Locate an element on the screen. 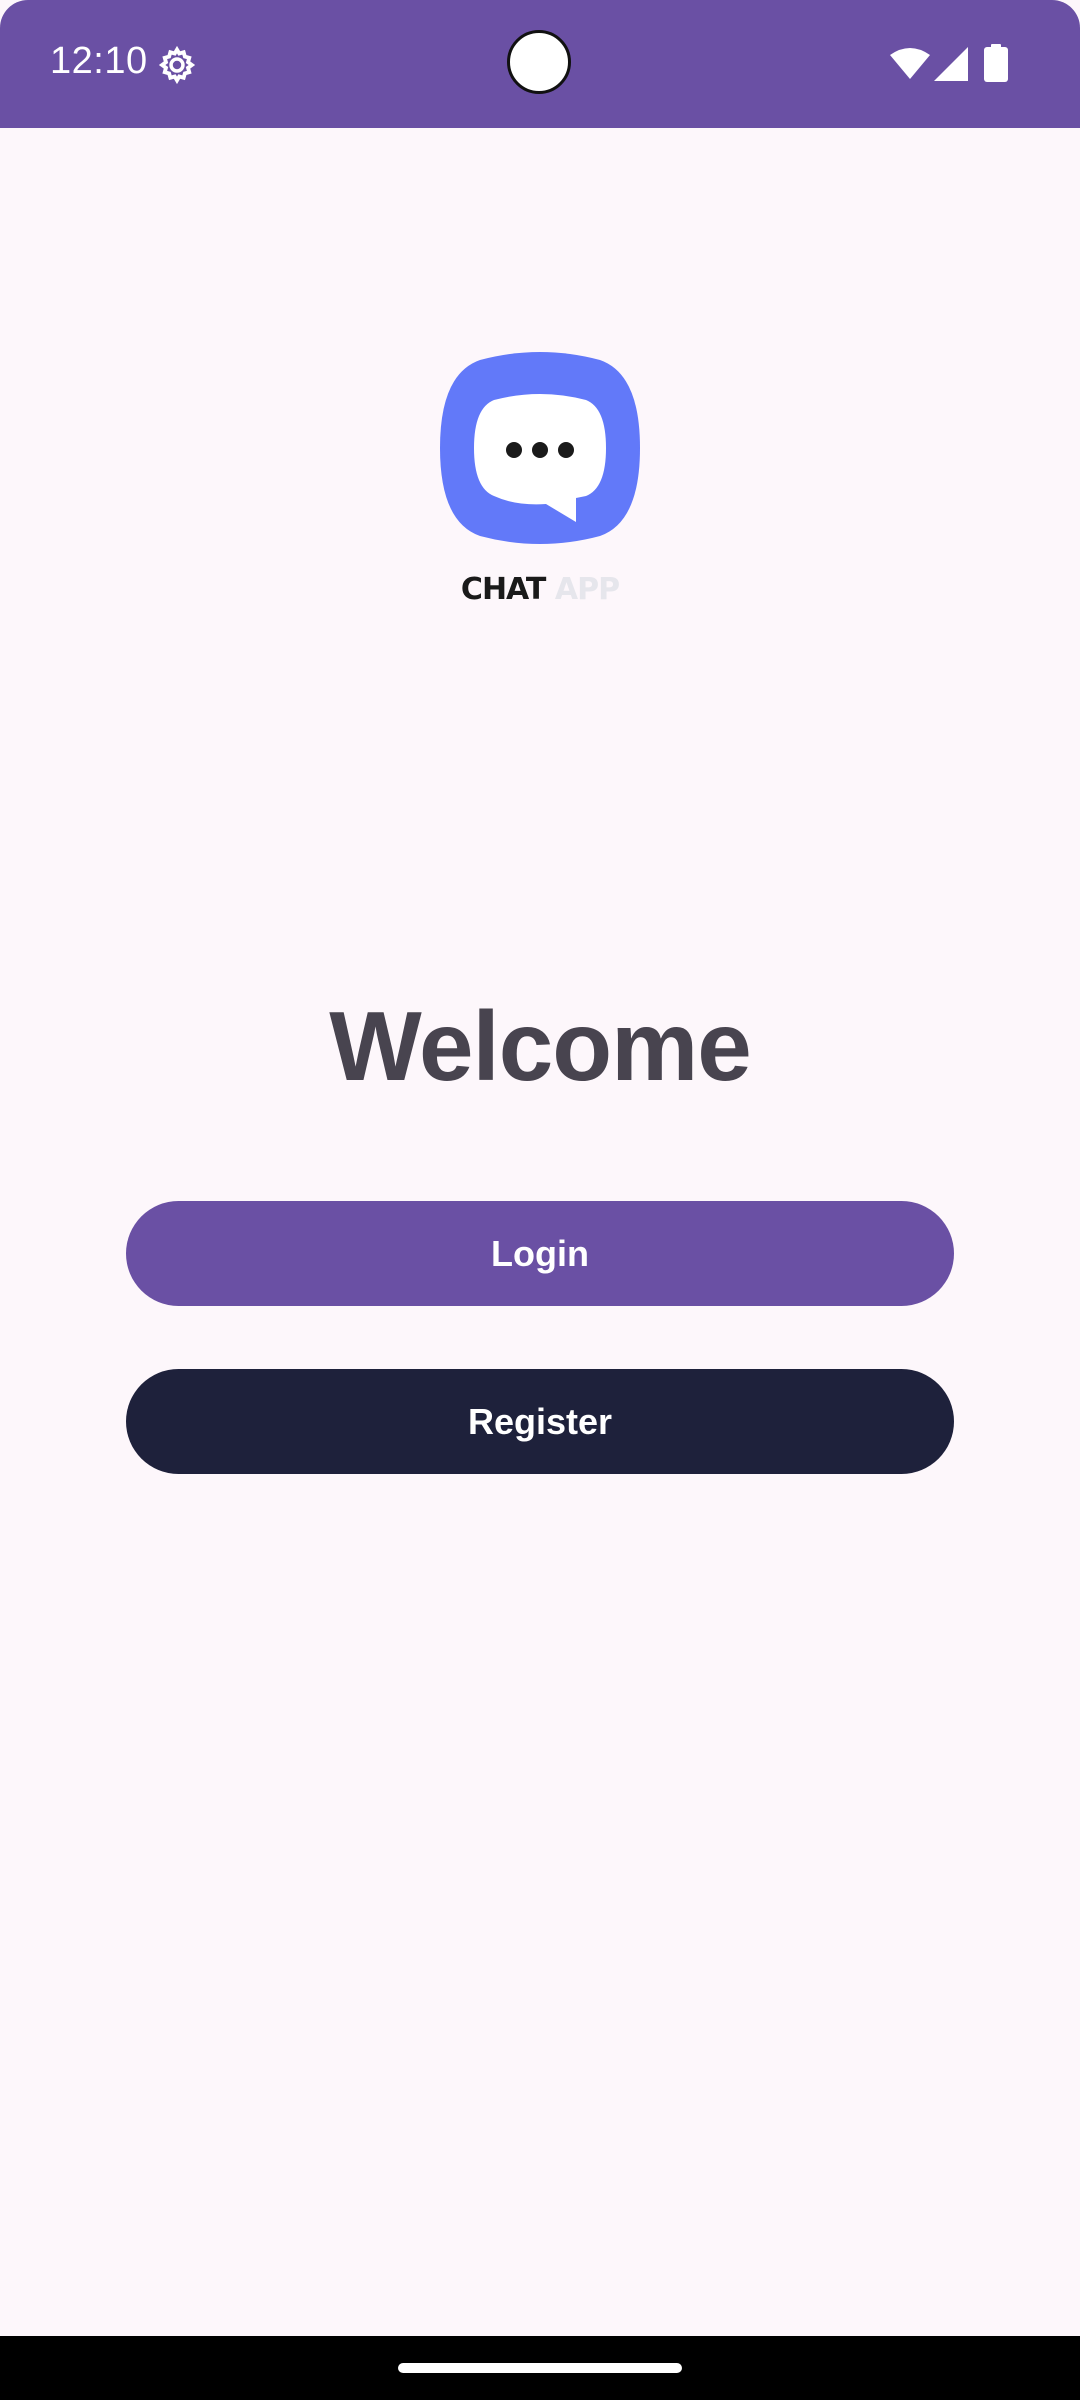 Image resolution: width=1080 pixels, height=2400 pixels. cellular-signal-icon is located at coordinates (951, 64).